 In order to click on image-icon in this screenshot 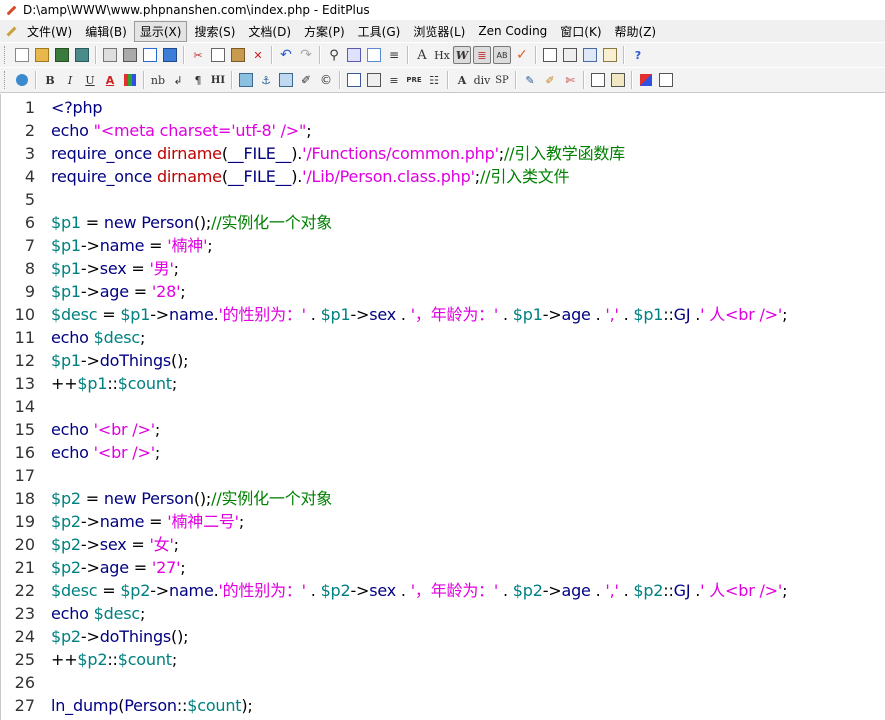, I will do `click(246, 80)`.